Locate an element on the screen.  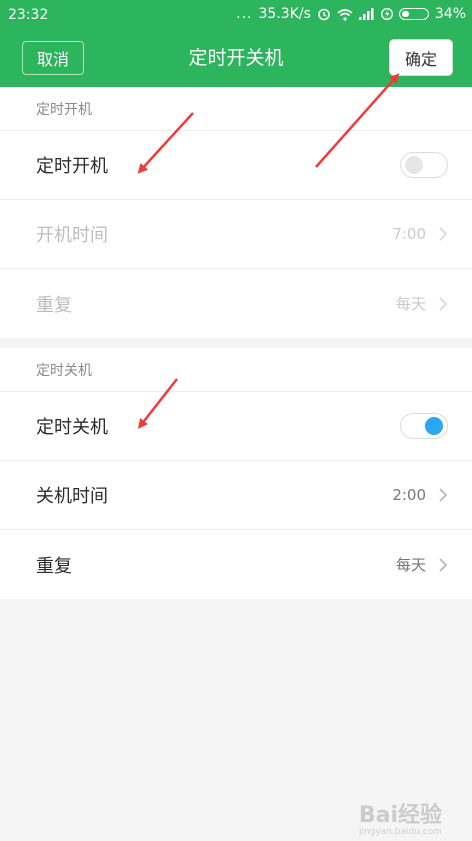
power-off-repeat-row: 重复 每天 is located at coordinates (236, 564).